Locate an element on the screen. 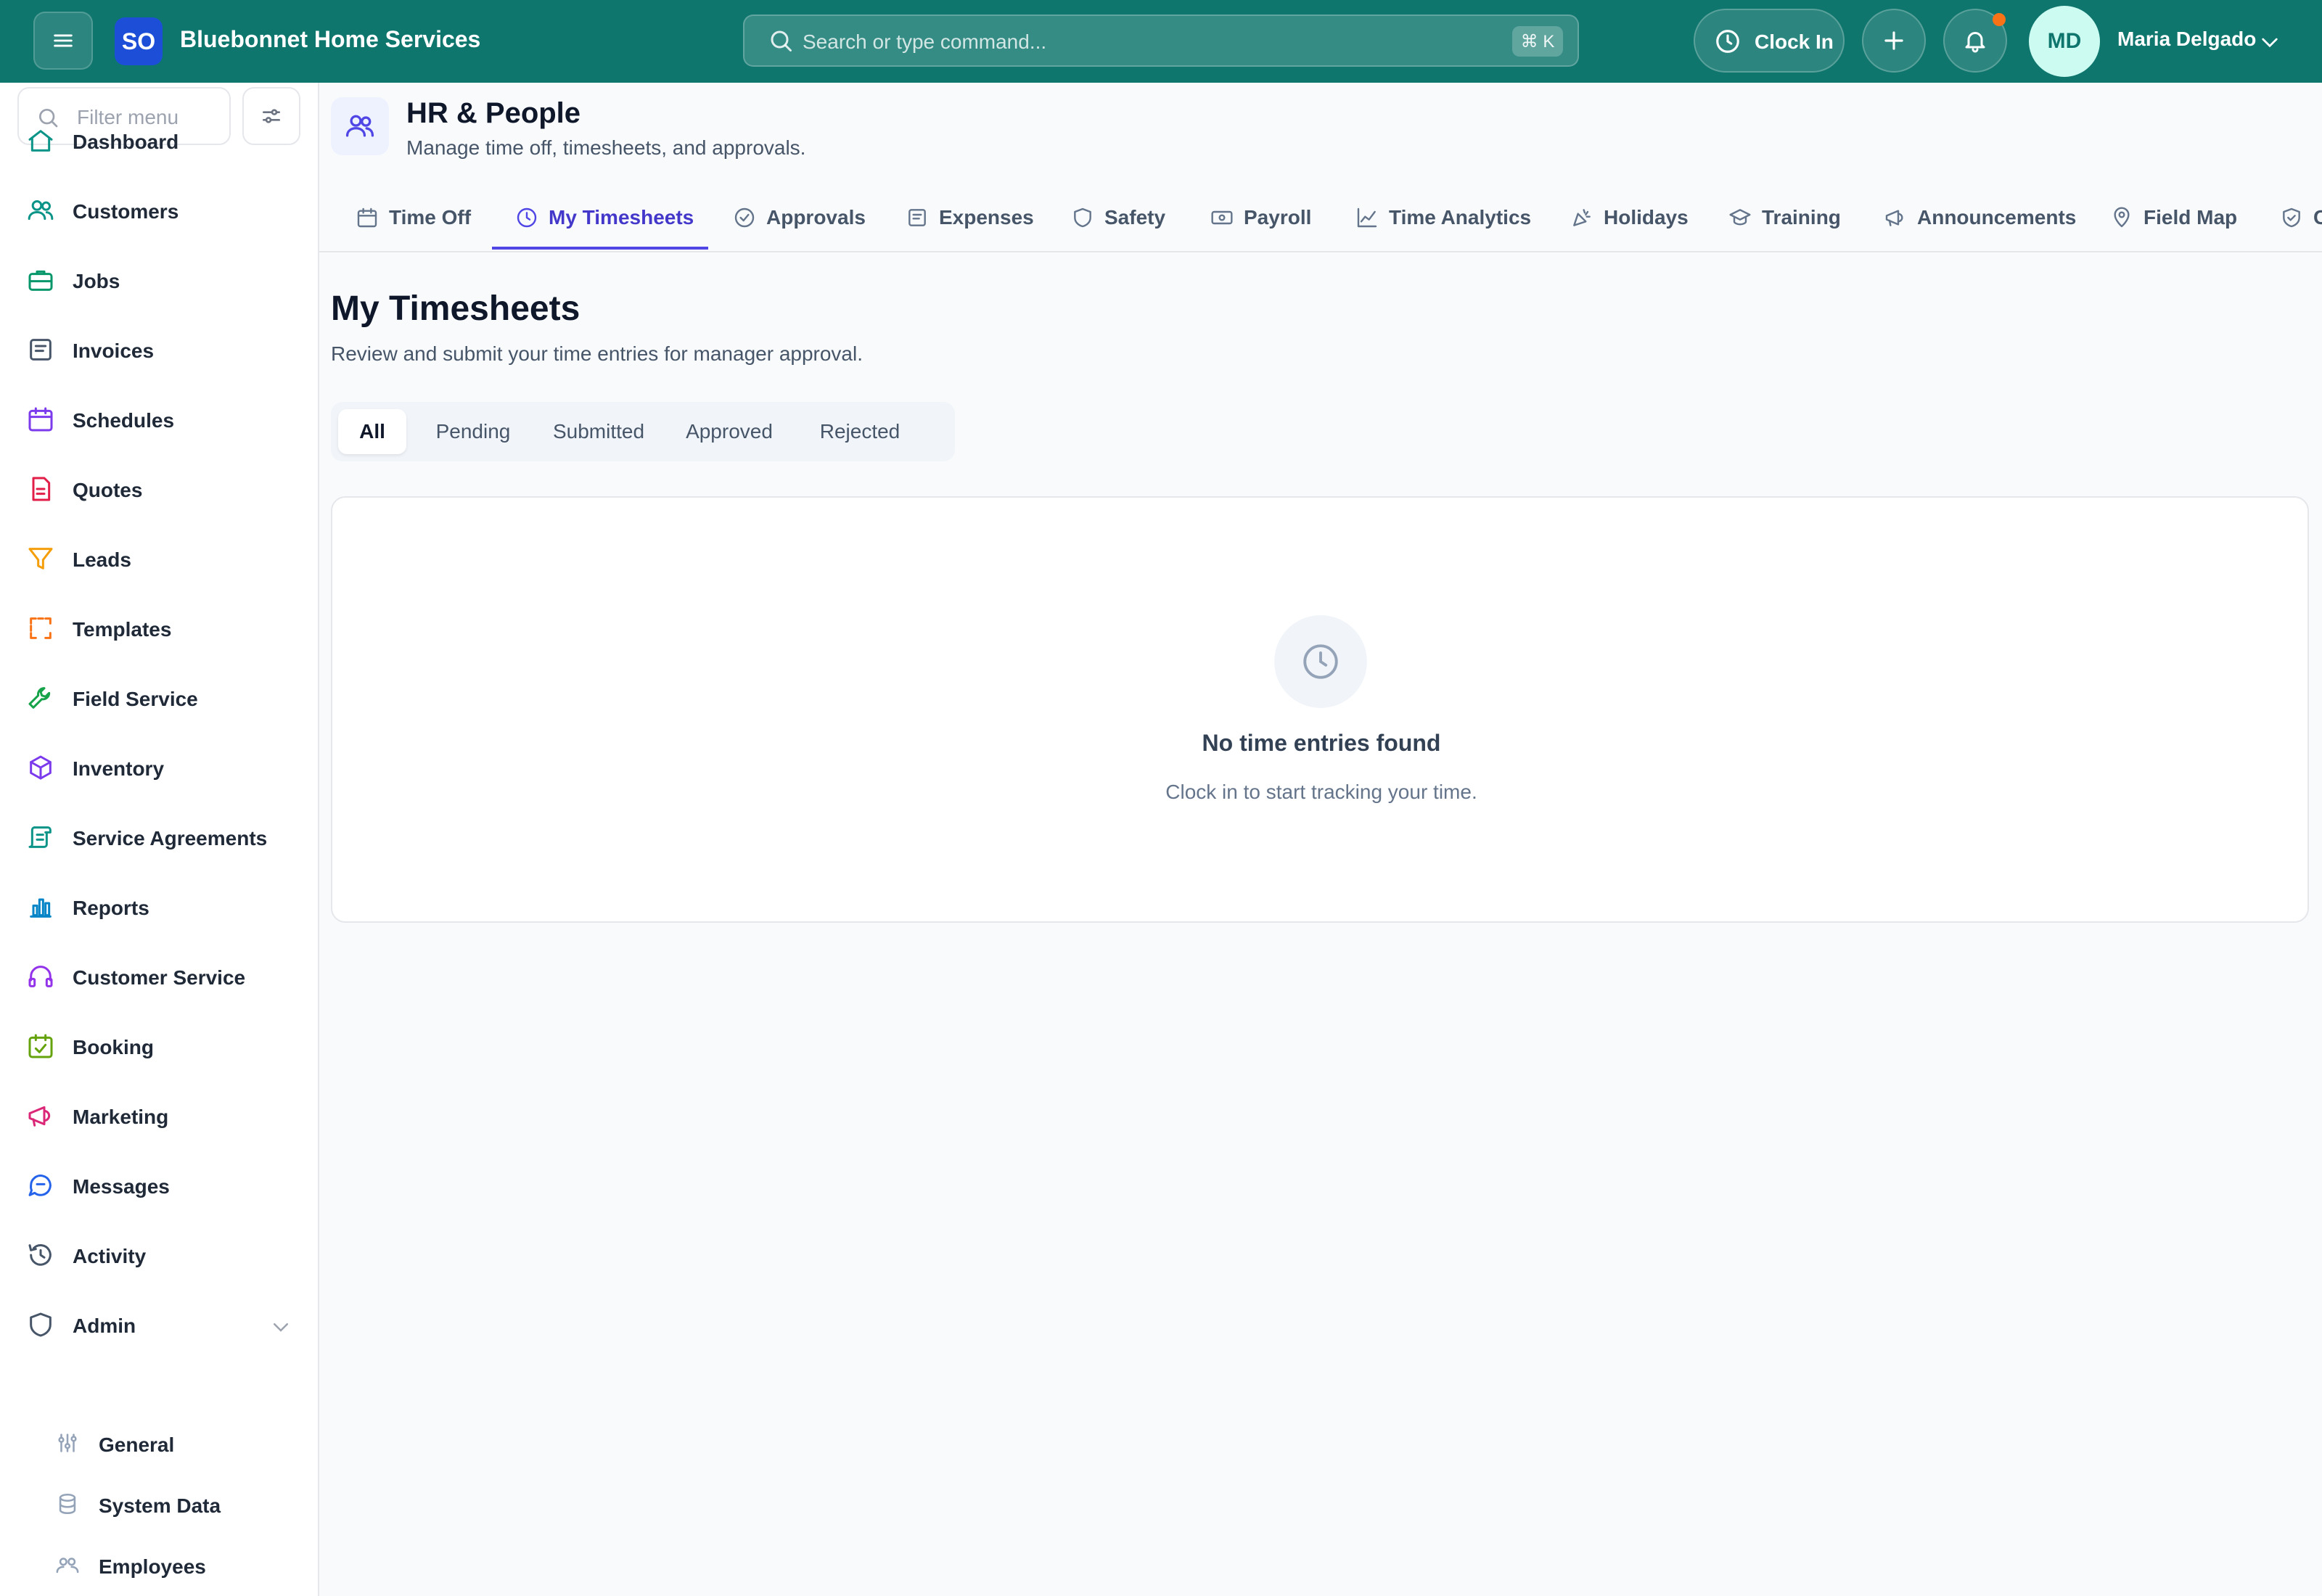 This screenshot has width=2322, height=1596. sidebar-item-field-service: Field Service is located at coordinates (159, 698).